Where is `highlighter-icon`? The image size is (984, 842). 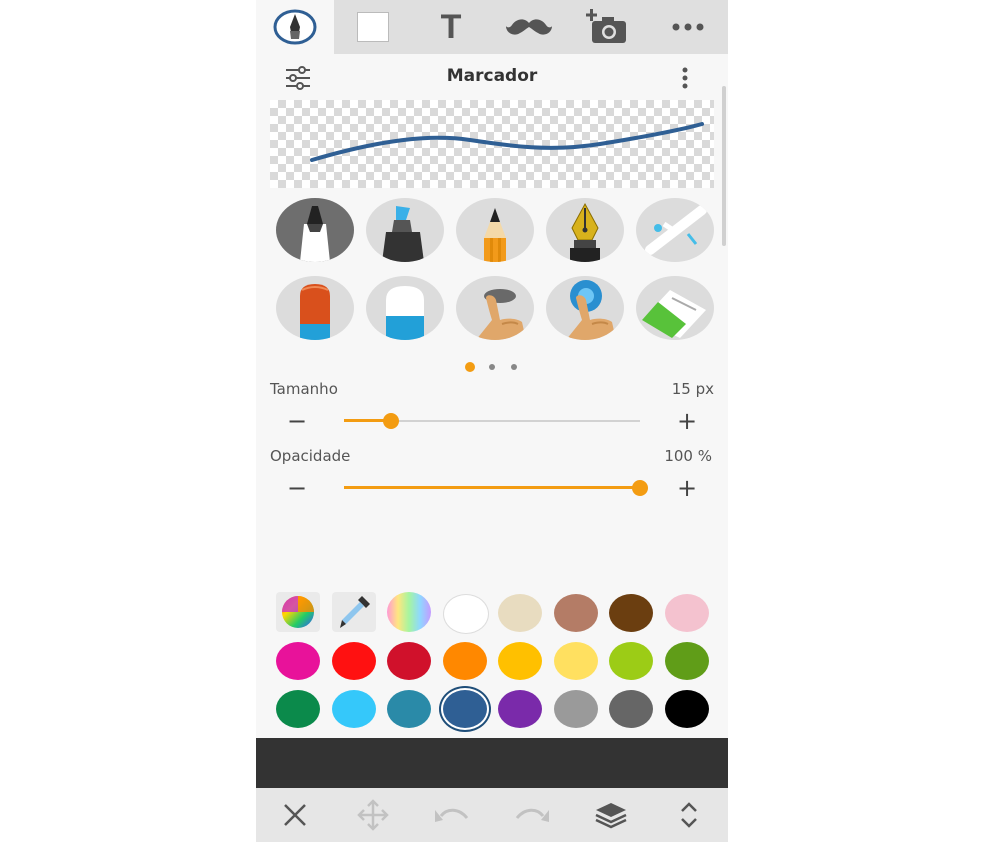
highlighter-icon is located at coordinates (403, 234).